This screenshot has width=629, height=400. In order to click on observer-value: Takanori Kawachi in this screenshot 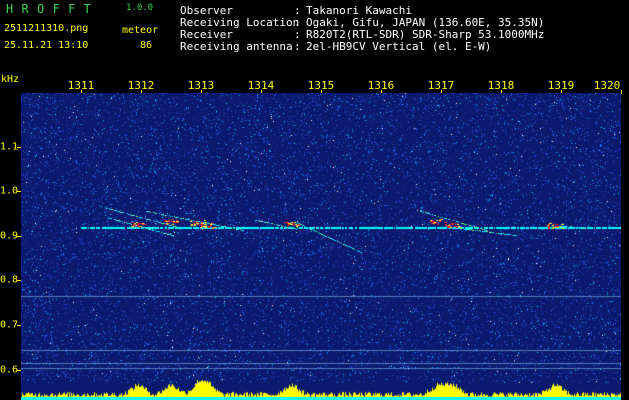, I will do `click(359, 10)`.